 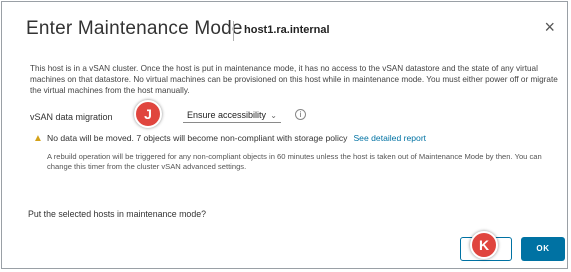 What do you see at coordinates (227, 115) in the screenshot?
I see `migration-select-value: Ensure accessibility` at bounding box center [227, 115].